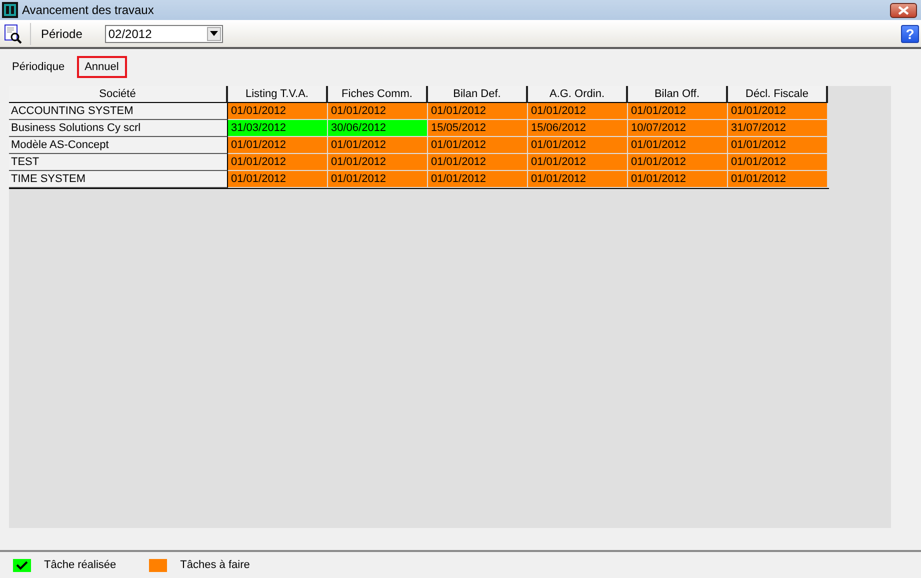  What do you see at coordinates (378, 94) in the screenshot?
I see `column-header: Fiches Comm.` at bounding box center [378, 94].